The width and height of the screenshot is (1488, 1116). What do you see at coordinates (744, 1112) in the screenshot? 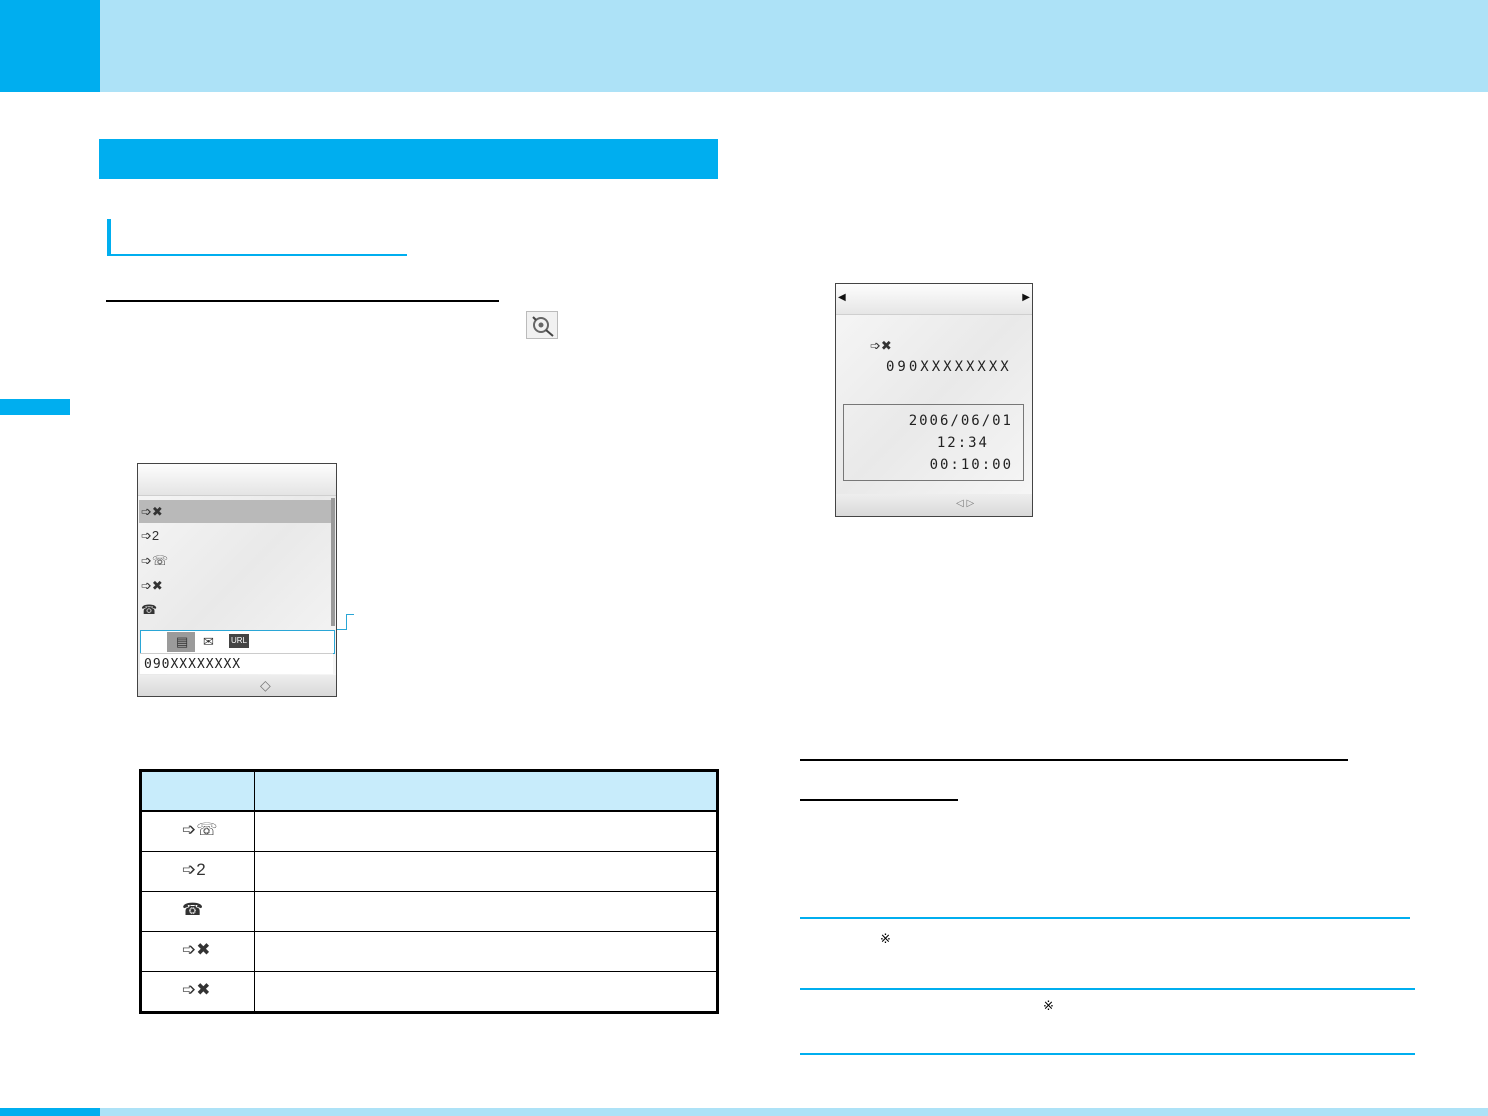
I see `footer-band` at bounding box center [744, 1112].